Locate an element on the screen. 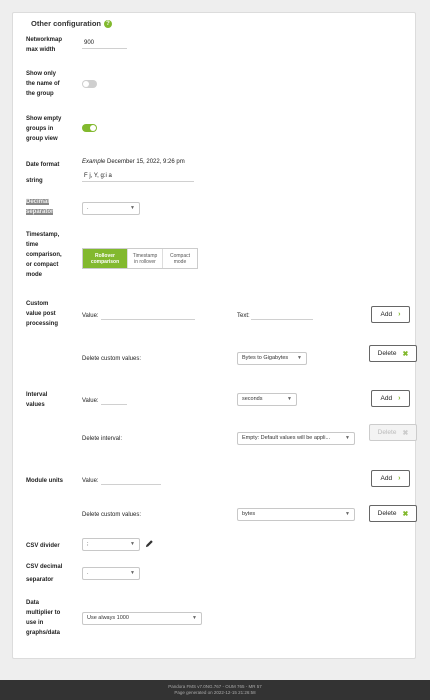 The image size is (430, 700). module-units-delete-button: Delete ✖ is located at coordinates (393, 513).